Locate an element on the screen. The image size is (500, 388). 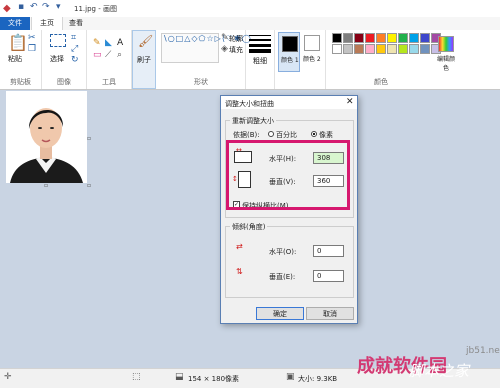
skew-v-label: 垂直(E): is located at coordinates (282, 277).